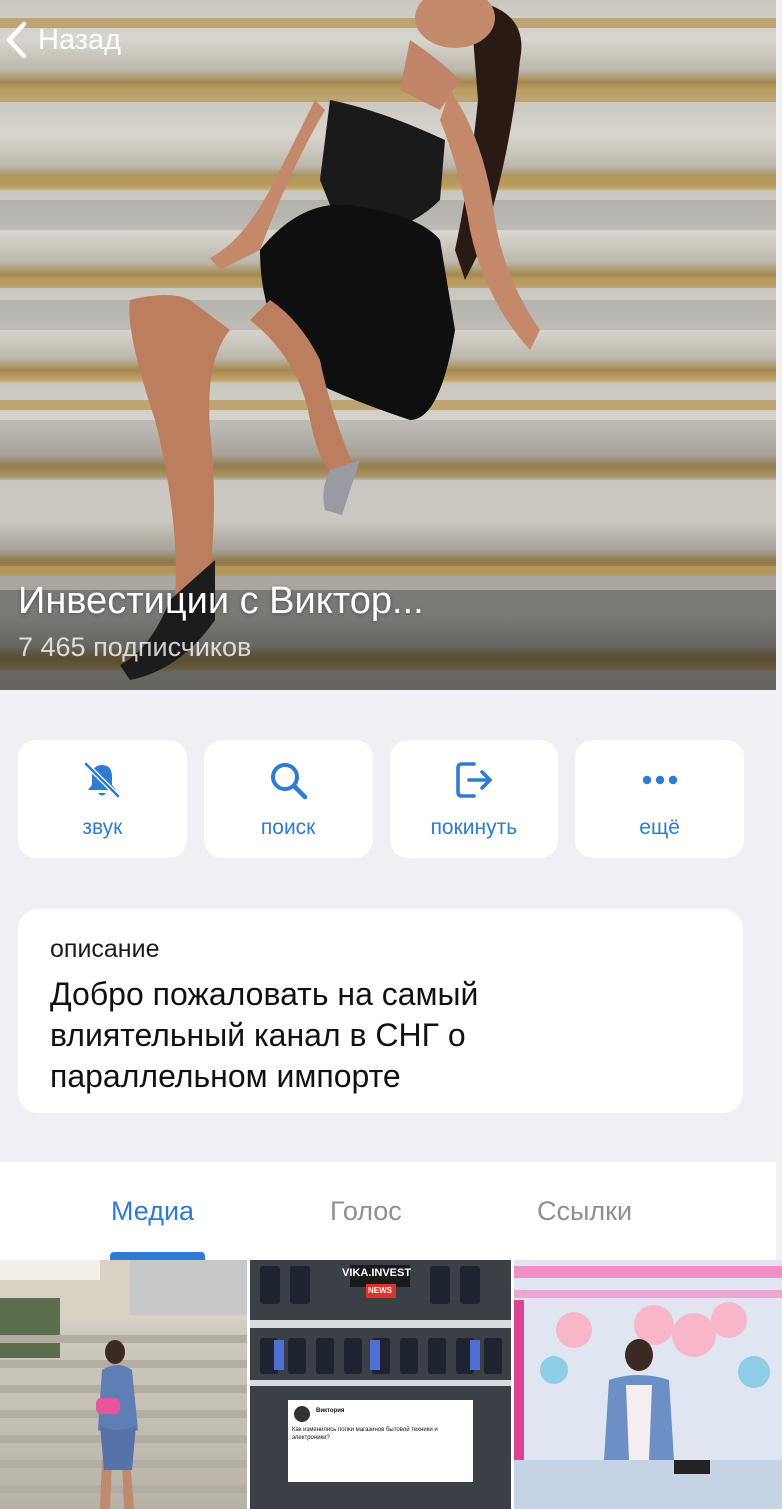 Image resolution: width=782 pixels, height=1509 pixels. What do you see at coordinates (330, 1411) in the screenshot?
I see `post-author: Виктория` at bounding box center [330, 1411].